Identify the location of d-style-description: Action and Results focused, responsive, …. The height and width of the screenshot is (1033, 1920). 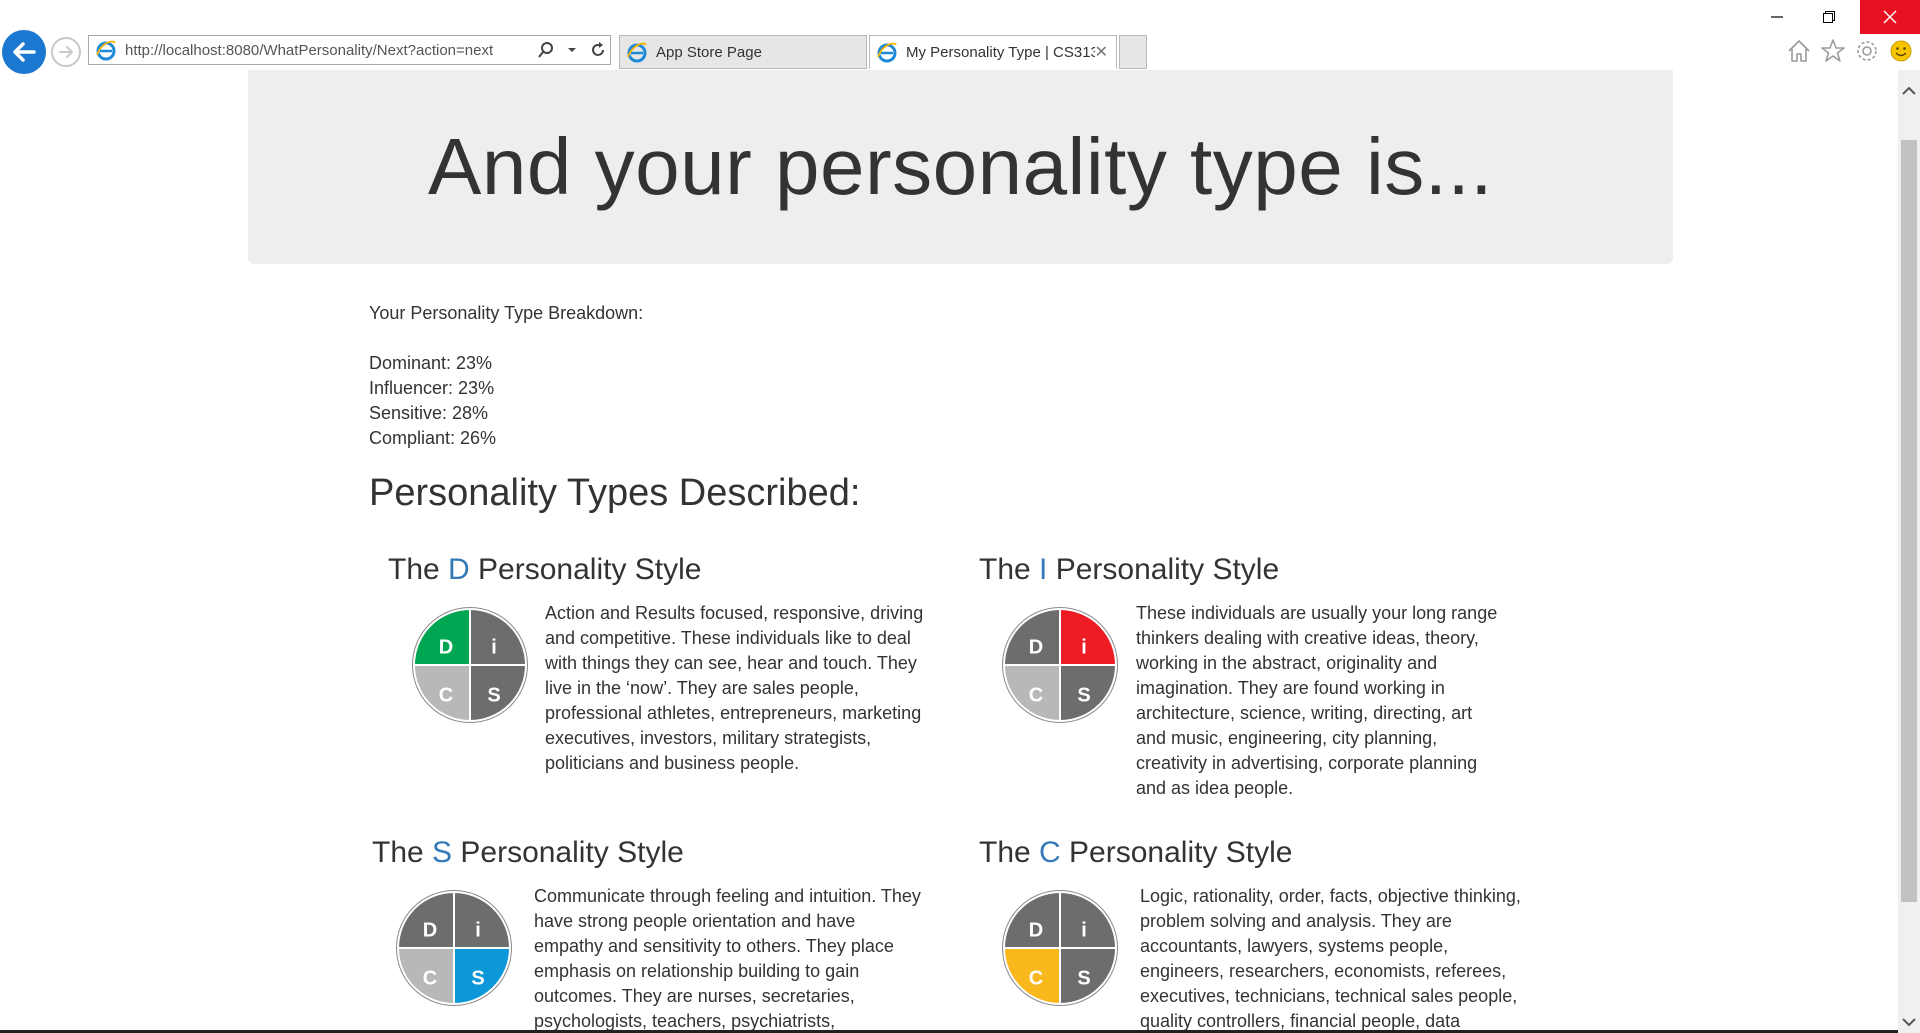
(734, 688).